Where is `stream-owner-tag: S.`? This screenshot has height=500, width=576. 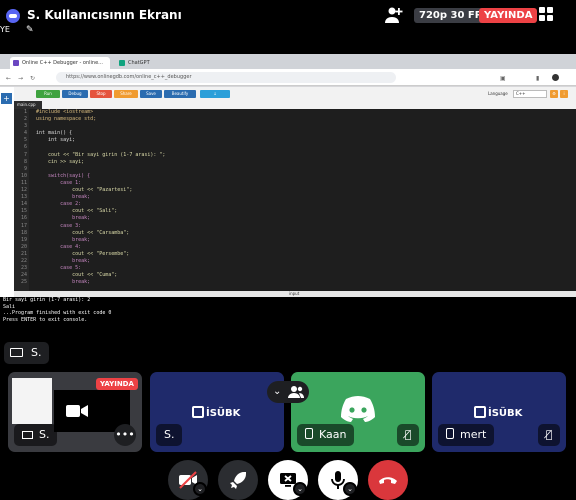
stream-owner-tag: S. is located at coordinates (27, 353).